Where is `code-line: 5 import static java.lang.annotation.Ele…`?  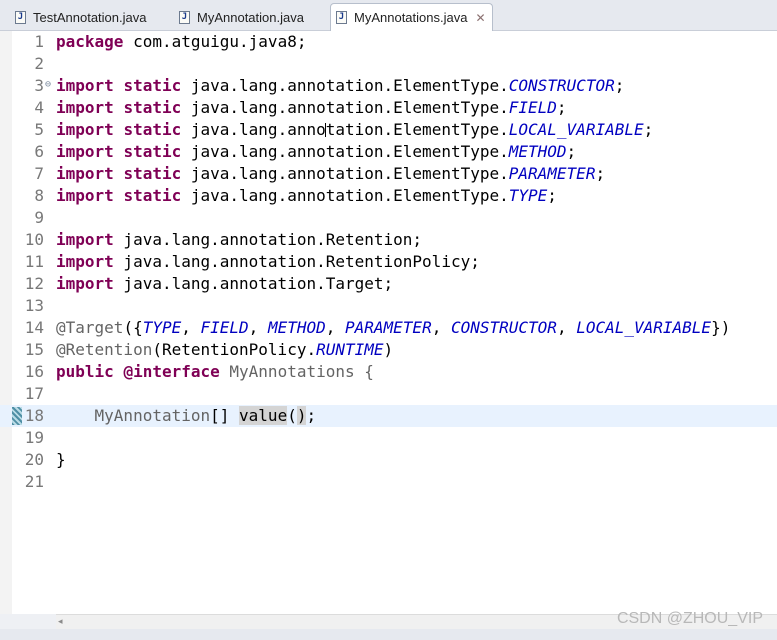 code-line: 5 import static java.lang.annotation.Ele… is located at coordinates (388, 130).